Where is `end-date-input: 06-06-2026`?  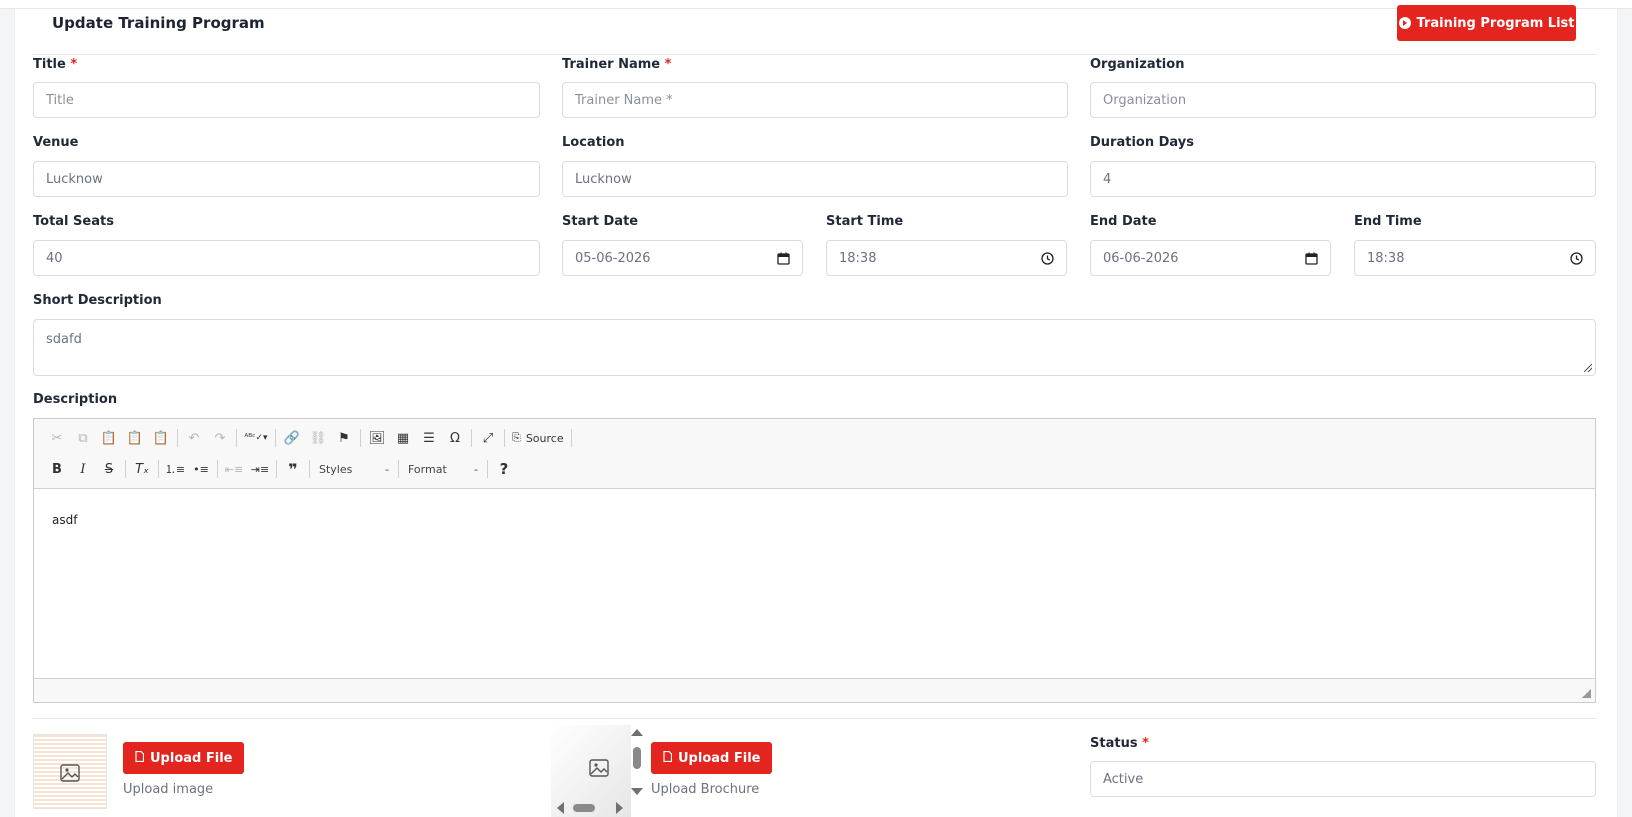 end-date-input: 06-06-2026 is located at coordinates (1210, 258).